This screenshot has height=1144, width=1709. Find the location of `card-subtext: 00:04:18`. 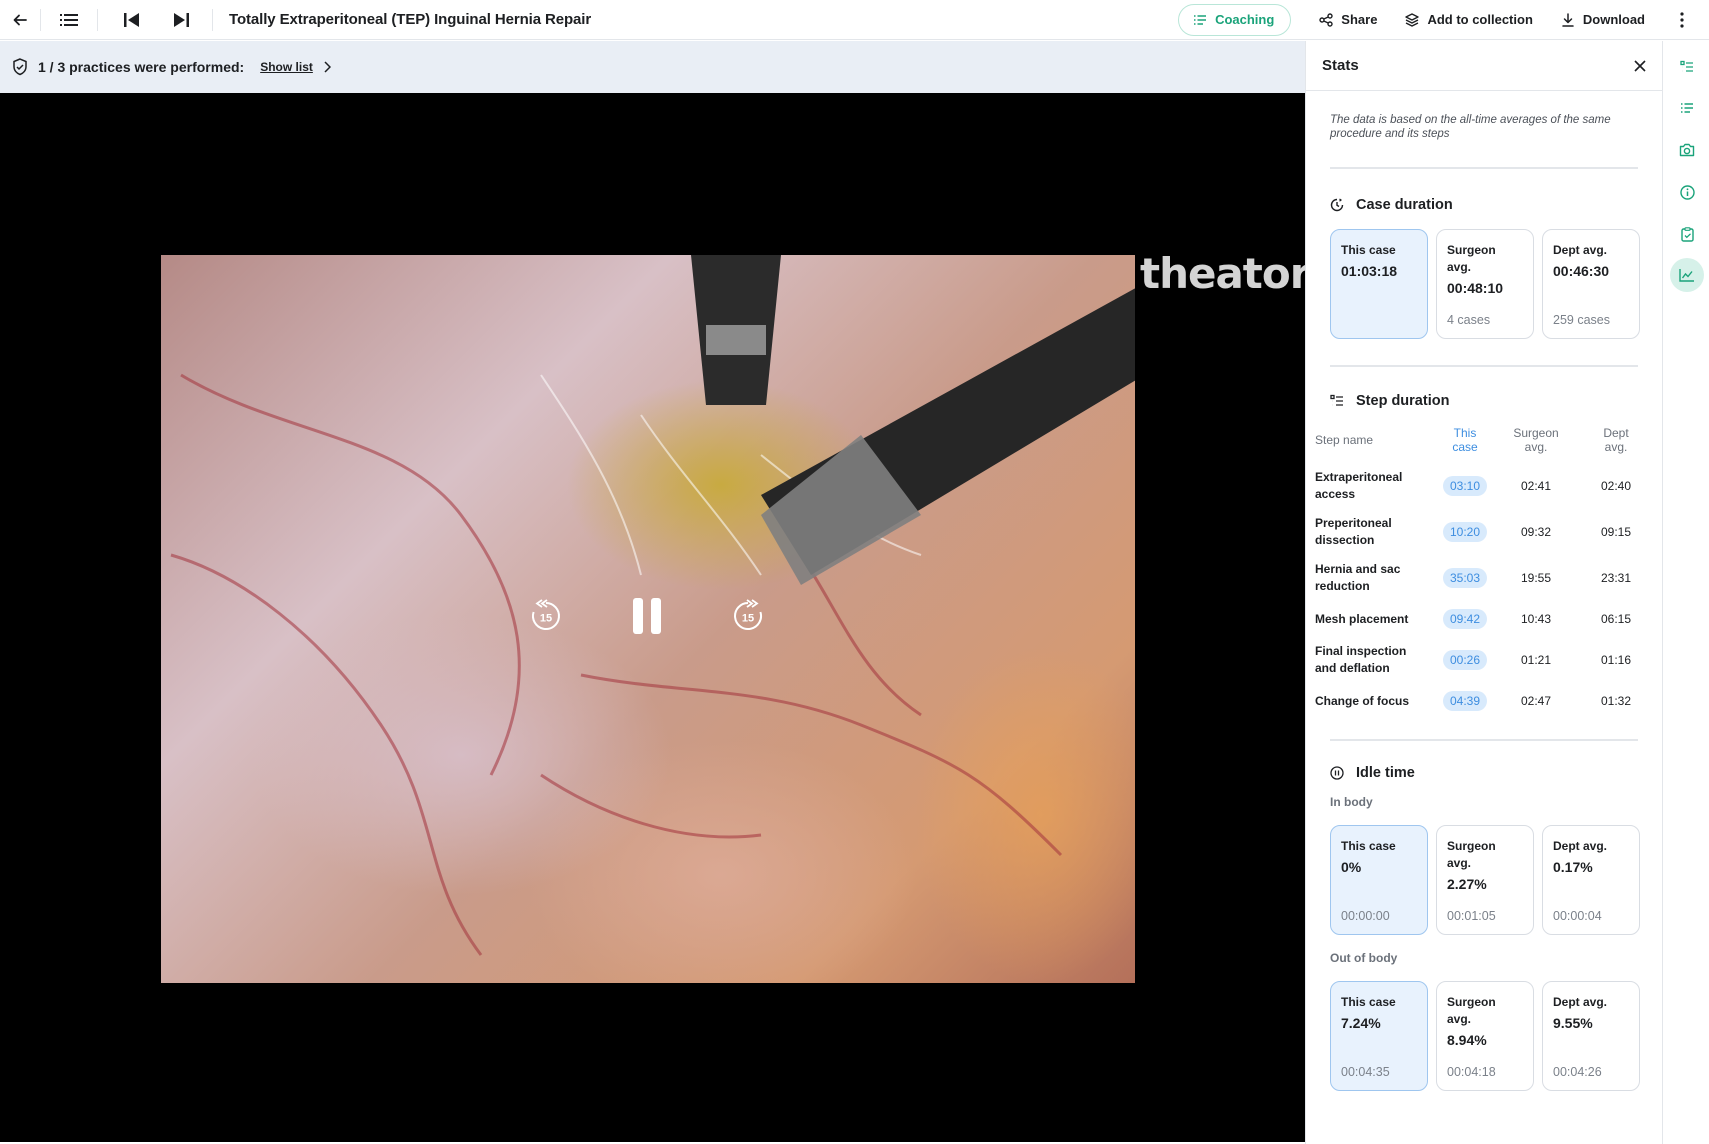

card-subtext: 00:04:18 is located at coordinates (1471, 1072).